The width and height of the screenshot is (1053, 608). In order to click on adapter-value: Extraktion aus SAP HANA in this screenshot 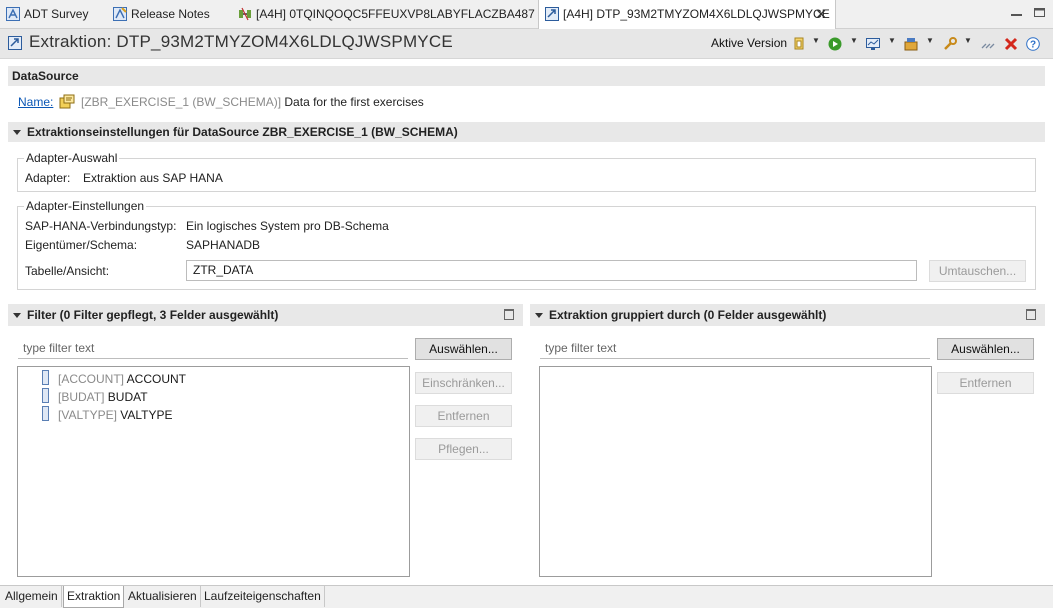, I will do `click(153, 178)`.